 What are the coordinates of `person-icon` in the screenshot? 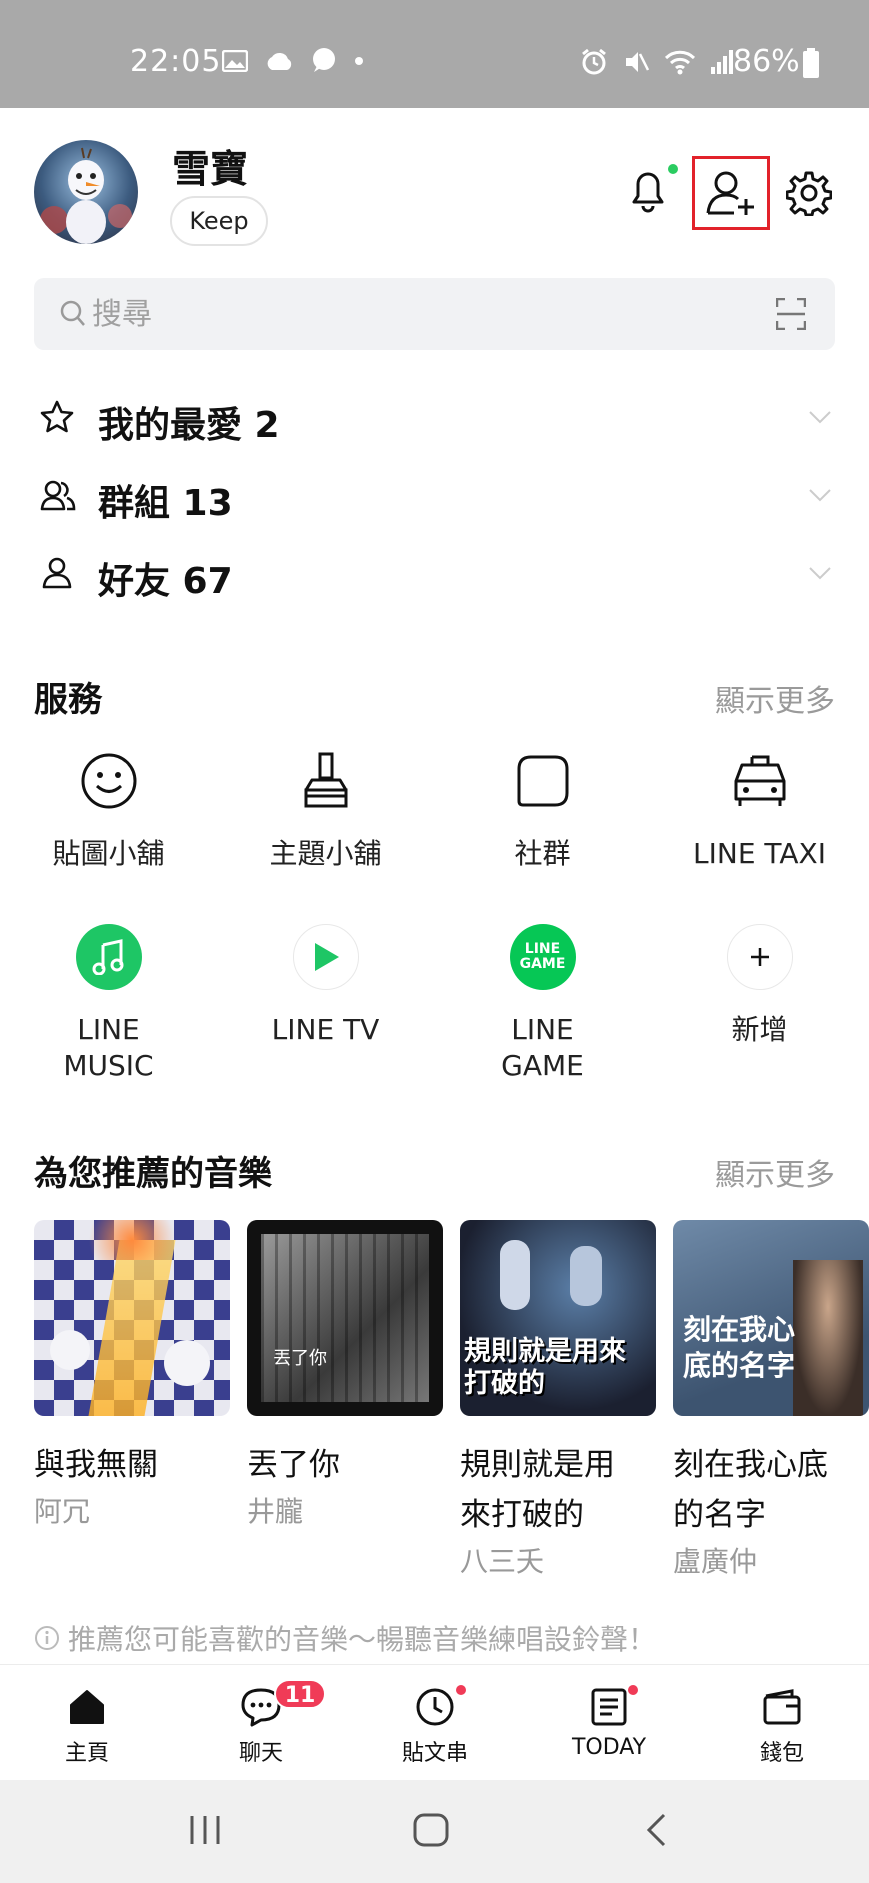 It's located at (57, 573).